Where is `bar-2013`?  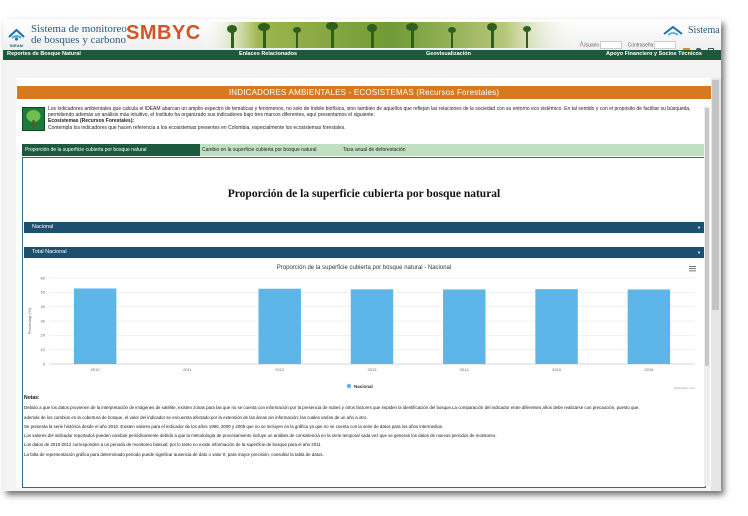 bar-2013 is located at coordinates (372, 326).